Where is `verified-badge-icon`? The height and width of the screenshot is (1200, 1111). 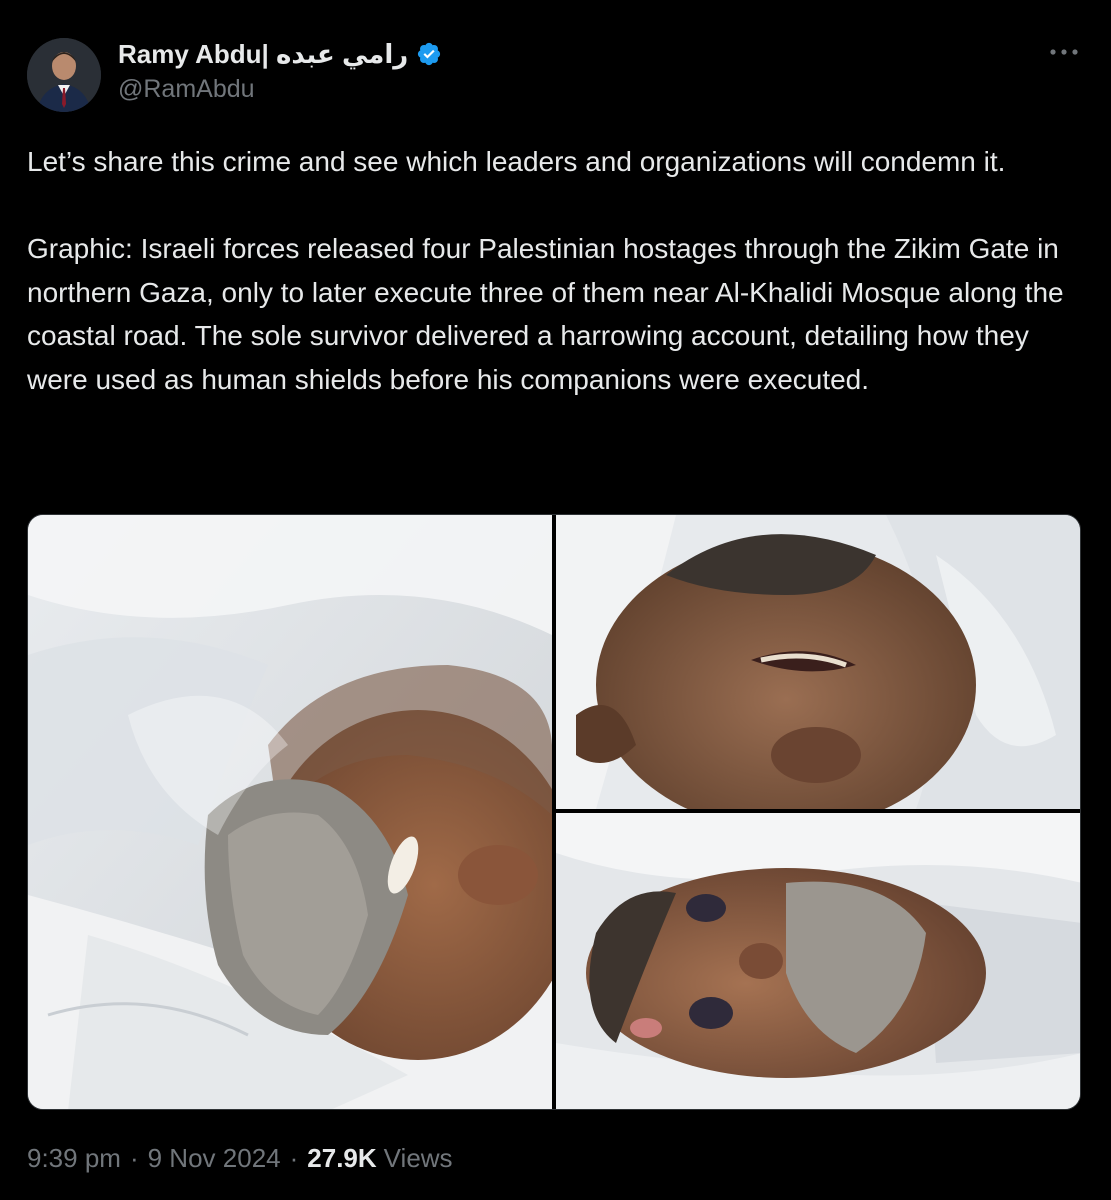 verified-badge-icon is located at coordinates (429, 54).